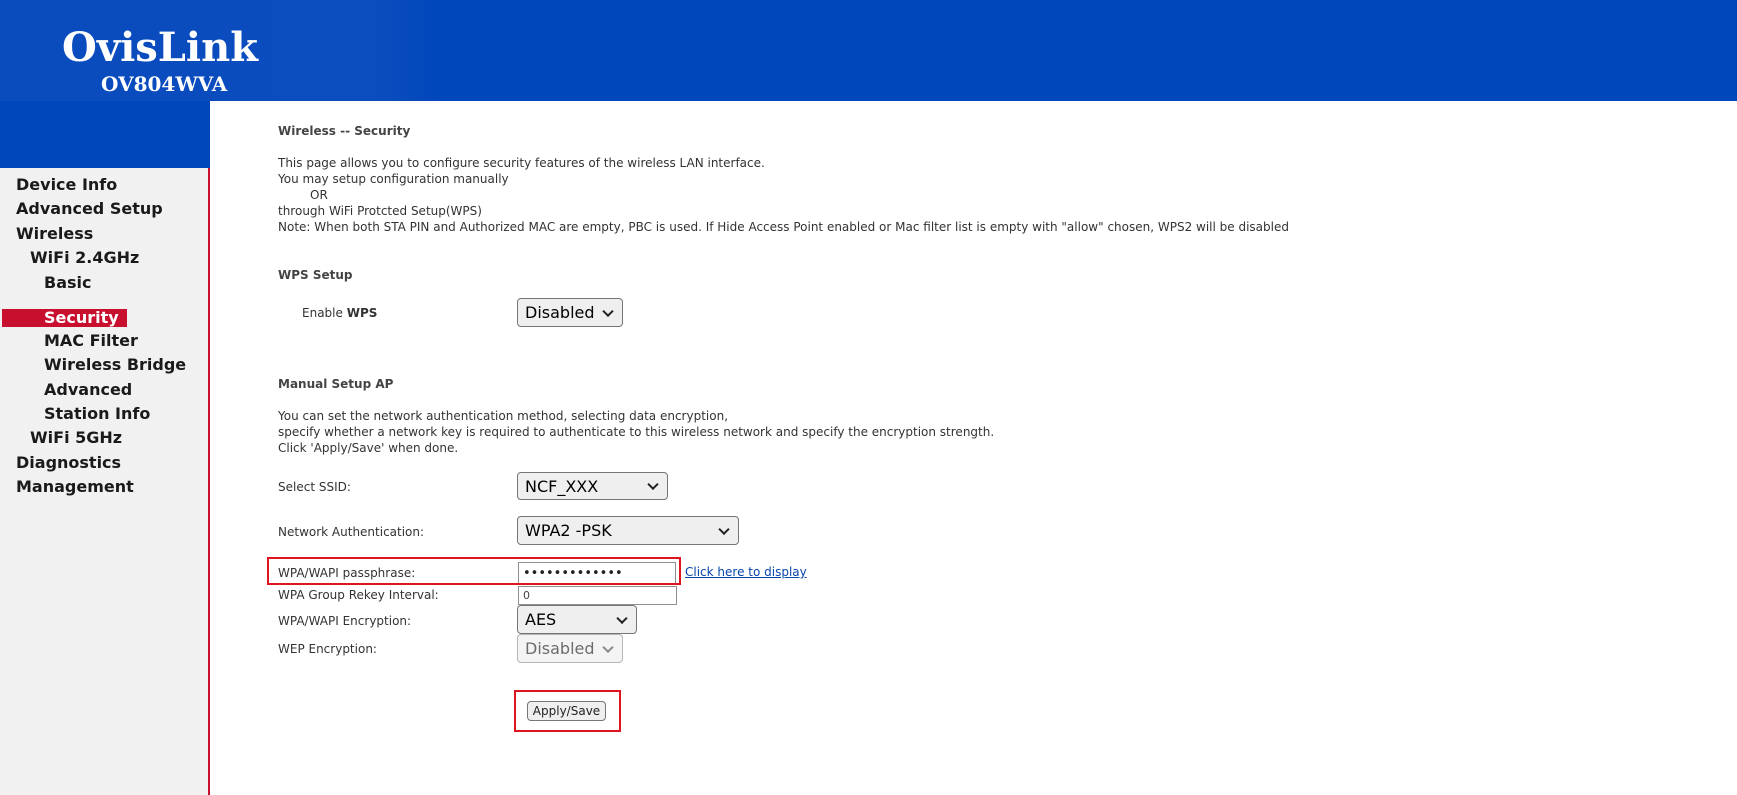  I want to click on encryption-dropdown: AES, so click(577, 619).